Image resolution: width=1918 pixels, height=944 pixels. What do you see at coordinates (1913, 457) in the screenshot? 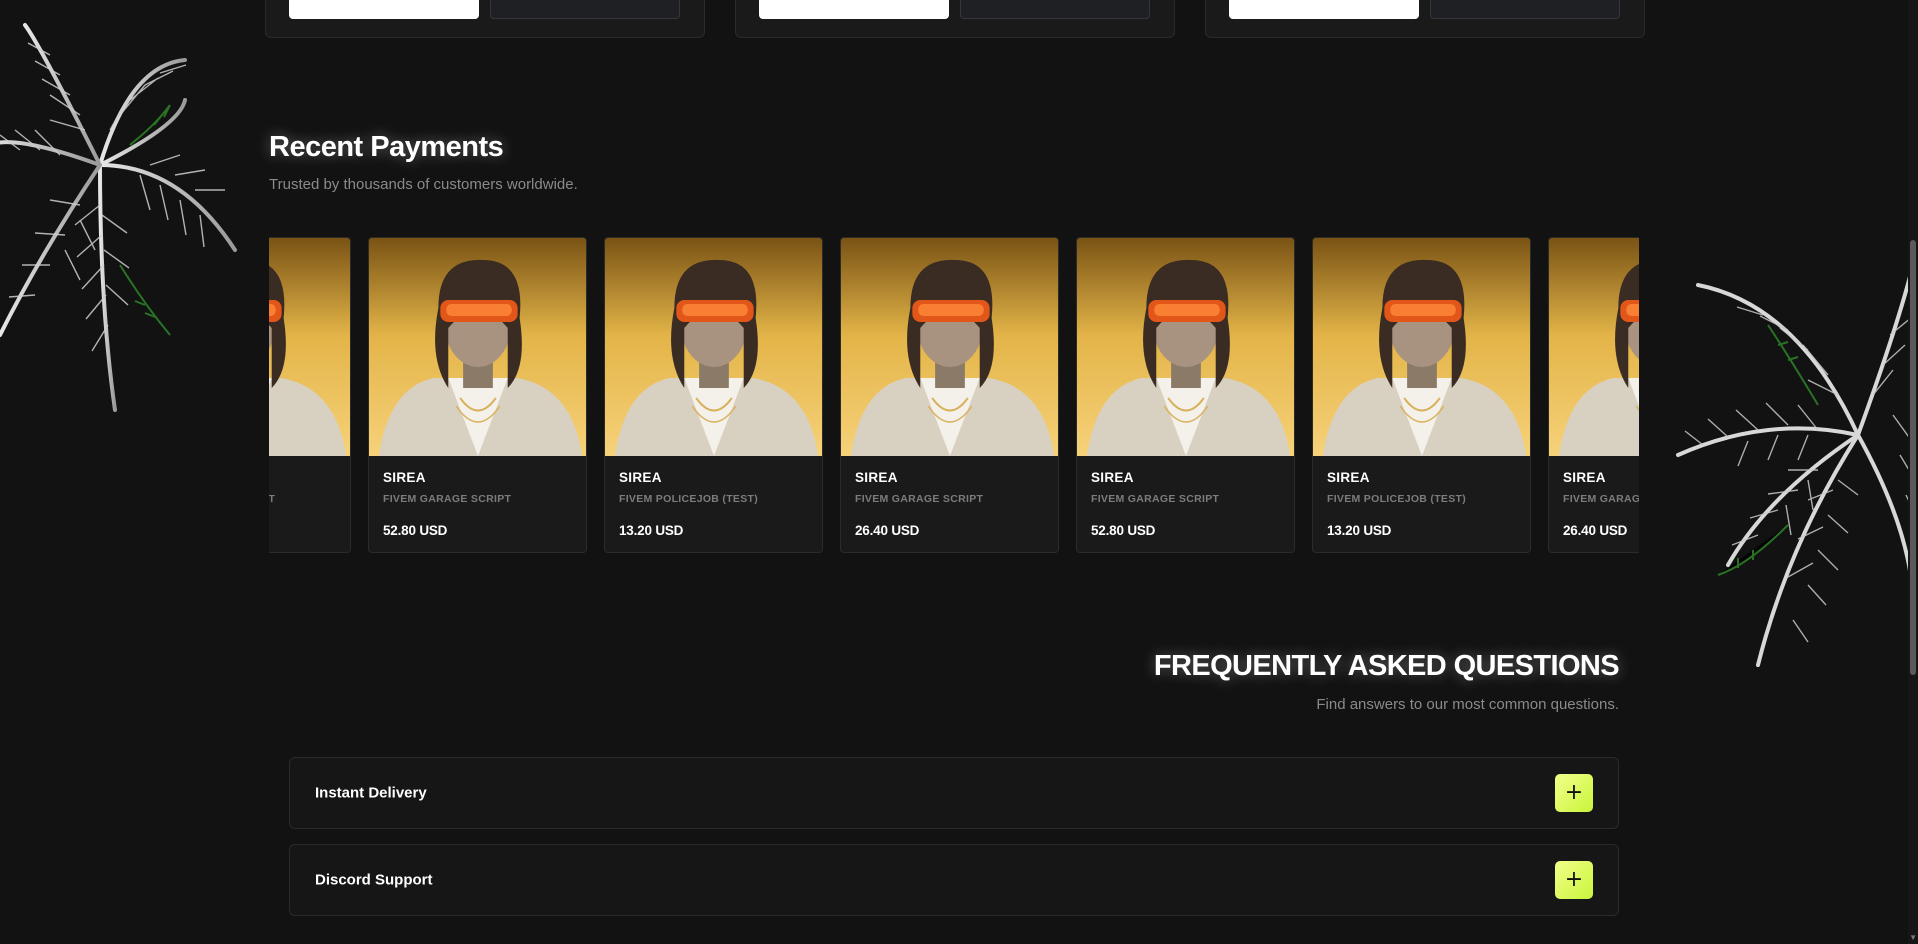
I see `scrollbar-thumb` at bounding box center [1913, 457].